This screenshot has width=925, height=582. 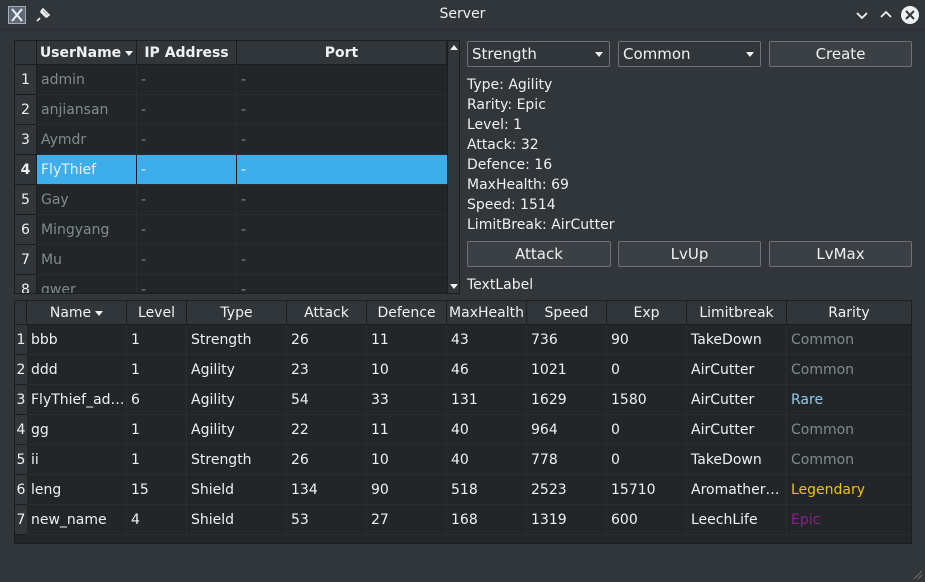 What do you see at coordinates (567, 340) in the screenshot?
I see `speed-cell: 736` at bounding box center [567, 340].